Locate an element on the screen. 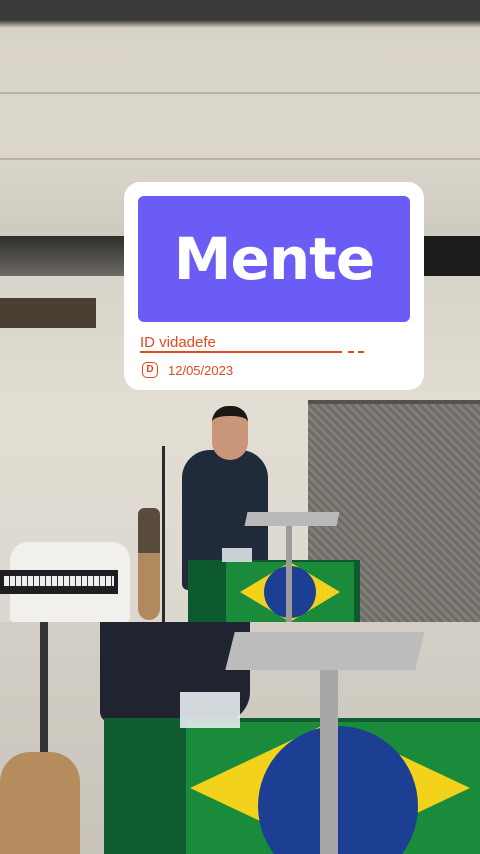 The width and height of the screenshot is (480, 854). title-box: Mente is located at coordinates (274, 259).